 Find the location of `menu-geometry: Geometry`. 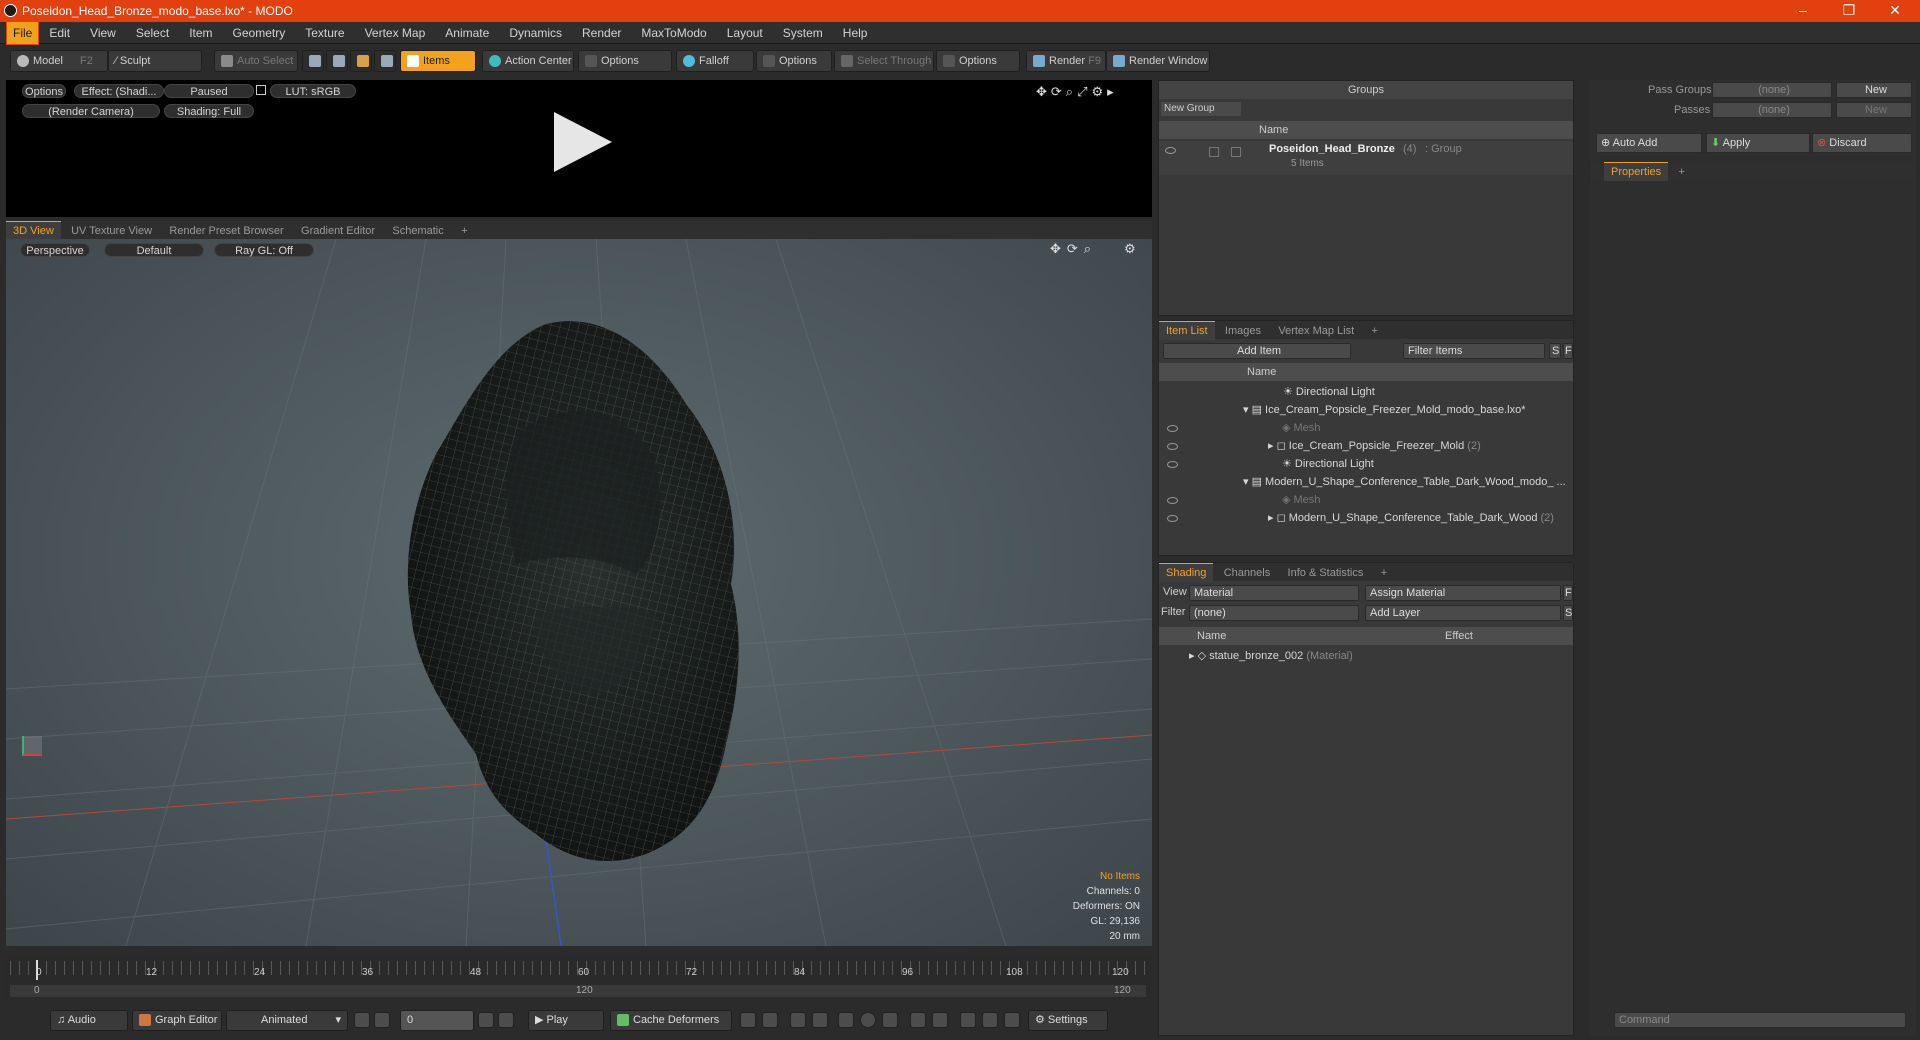

menu-geometry: Geometry is located at coordinates (259, 33).